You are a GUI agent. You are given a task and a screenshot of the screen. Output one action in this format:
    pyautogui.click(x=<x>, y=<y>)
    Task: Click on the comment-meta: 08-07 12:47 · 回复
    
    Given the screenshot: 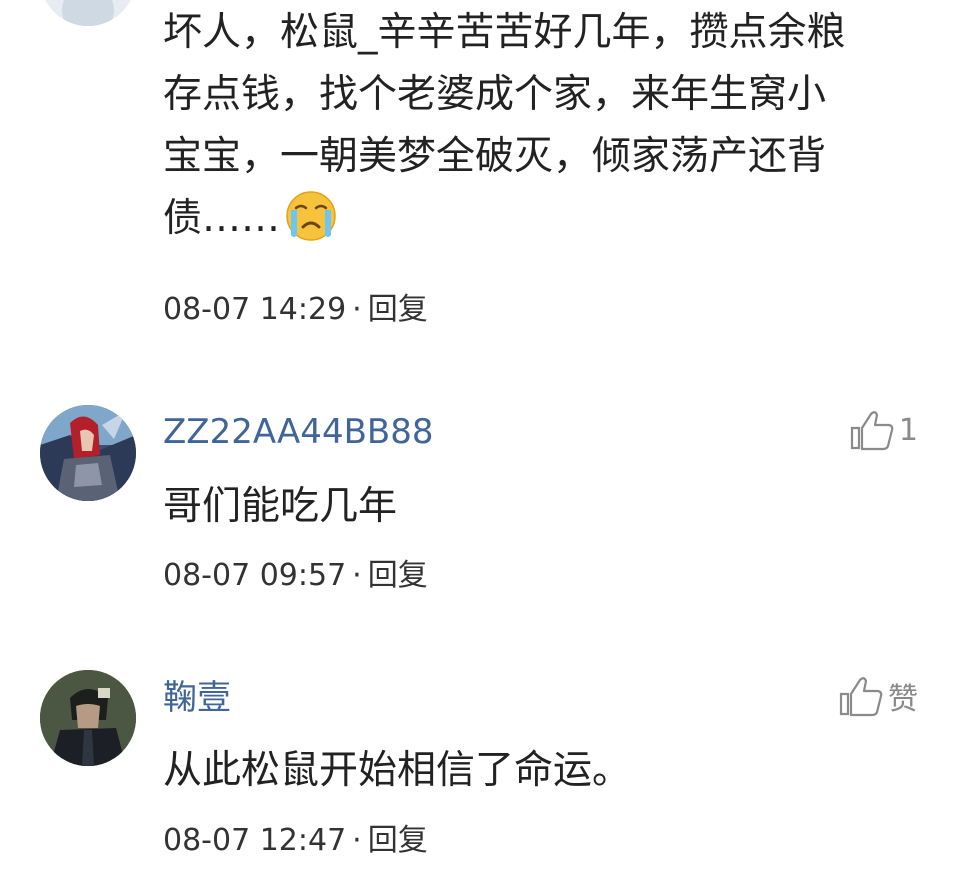 What is the action you would take?
    pyautogui.click(x=295, y=841)
    